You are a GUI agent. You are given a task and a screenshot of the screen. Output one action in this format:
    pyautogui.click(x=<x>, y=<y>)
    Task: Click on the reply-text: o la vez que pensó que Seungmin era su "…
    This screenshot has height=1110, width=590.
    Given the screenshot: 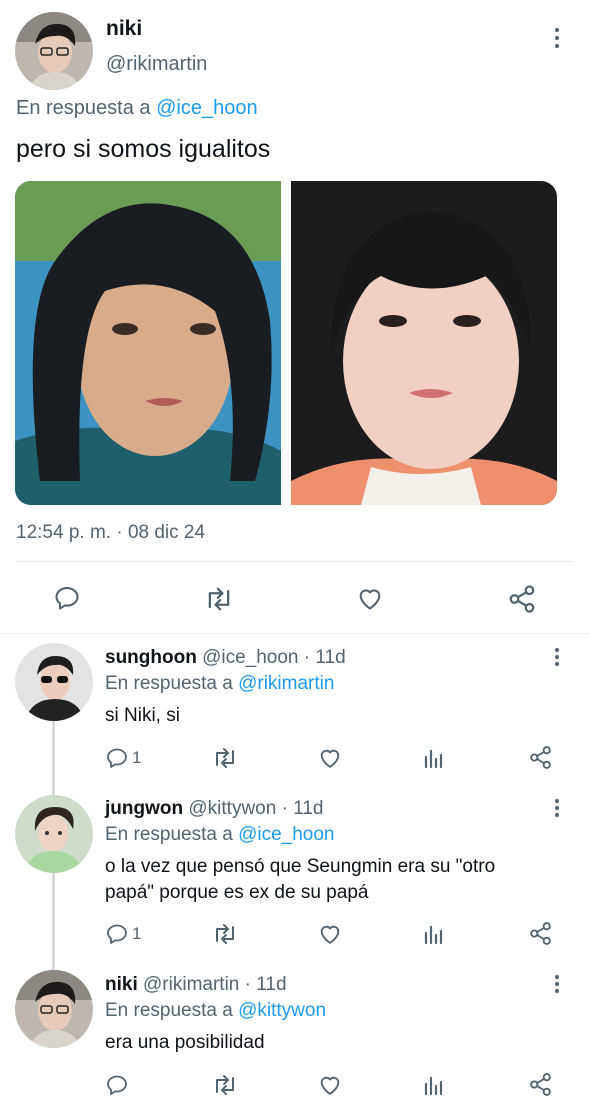 What is the action you would take?
    pyautogui.click(x=325, y=880)
    